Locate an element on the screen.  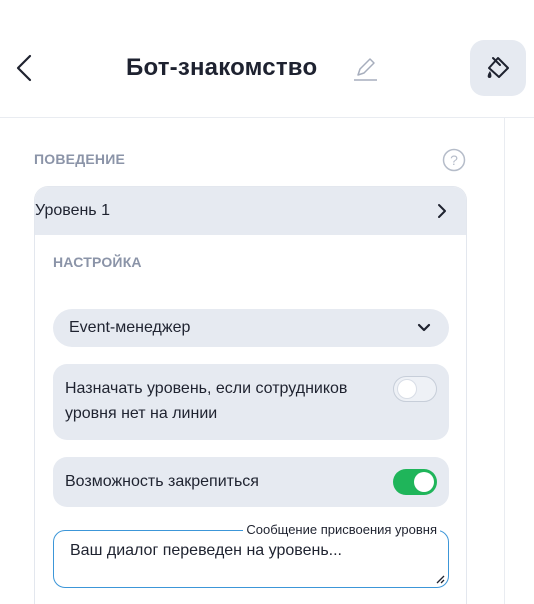
level-message-legend: Сообщение присвоения уровня is located at coordinates (341, 529).